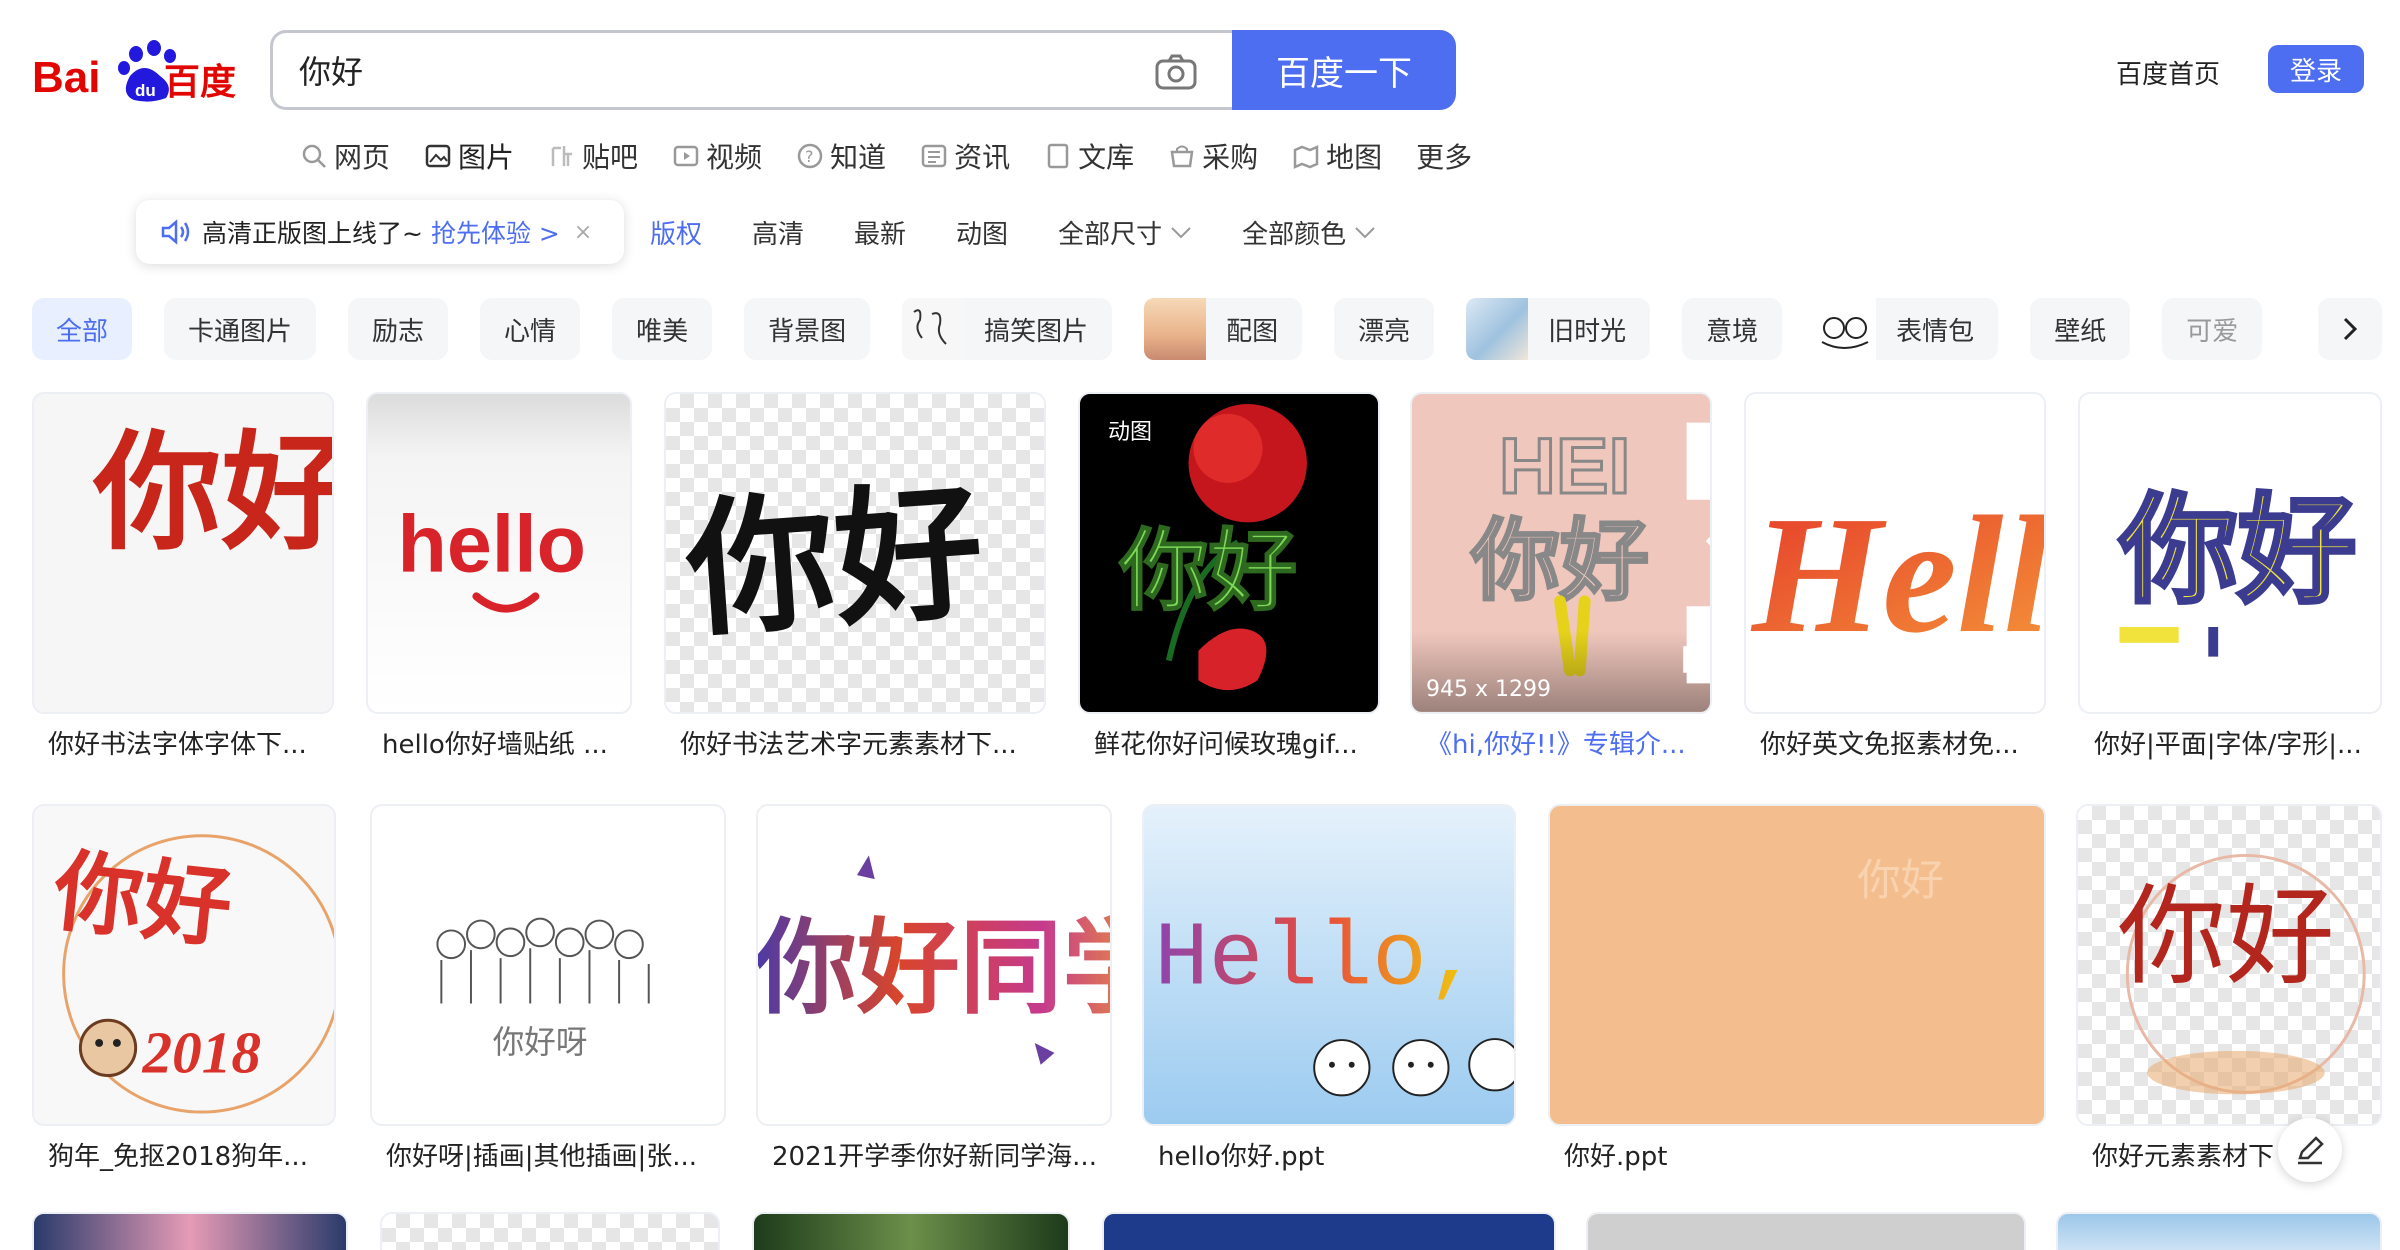  What do you see at coordinates (1344, 70) in the screenshot?
I see `search-button: 百度一下` at bounding box center [1344, 70].